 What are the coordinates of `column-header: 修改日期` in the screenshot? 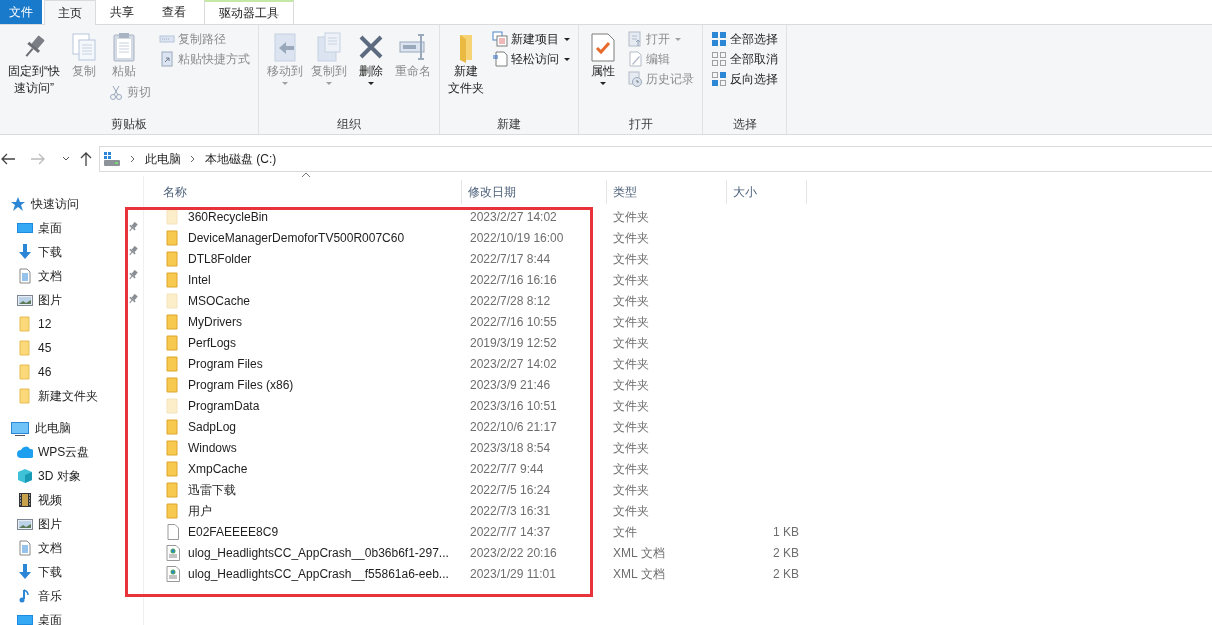 It's located at (534, 192).